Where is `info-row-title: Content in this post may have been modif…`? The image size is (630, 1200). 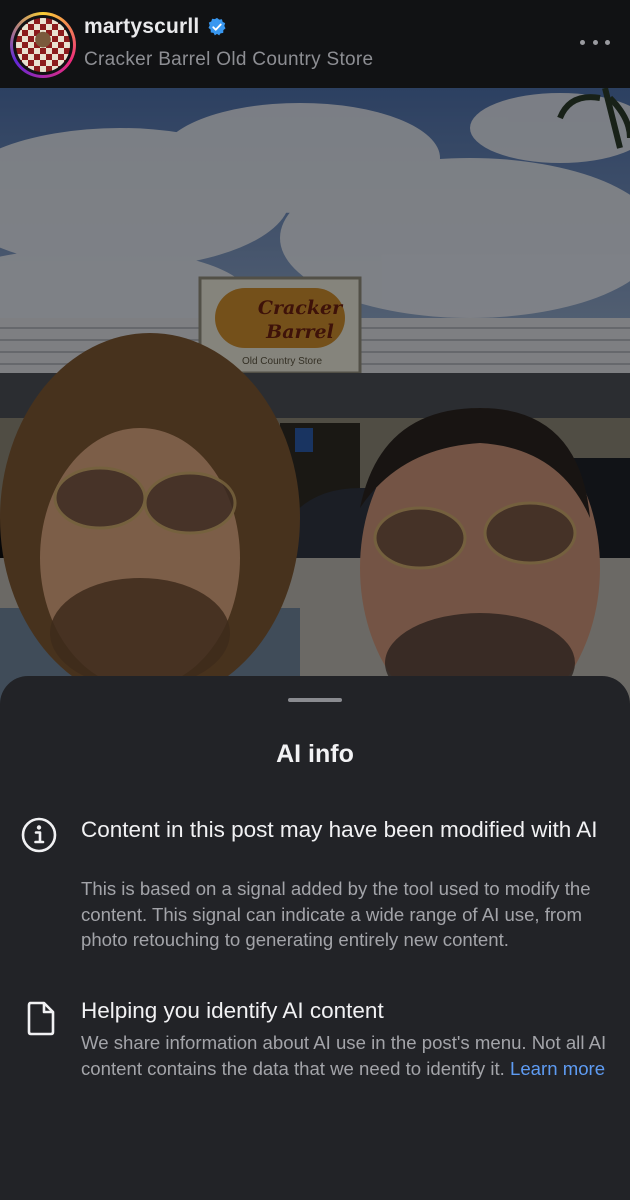 info-row-title: Content in this post may have been modif… is located at coordinates (339, 829).